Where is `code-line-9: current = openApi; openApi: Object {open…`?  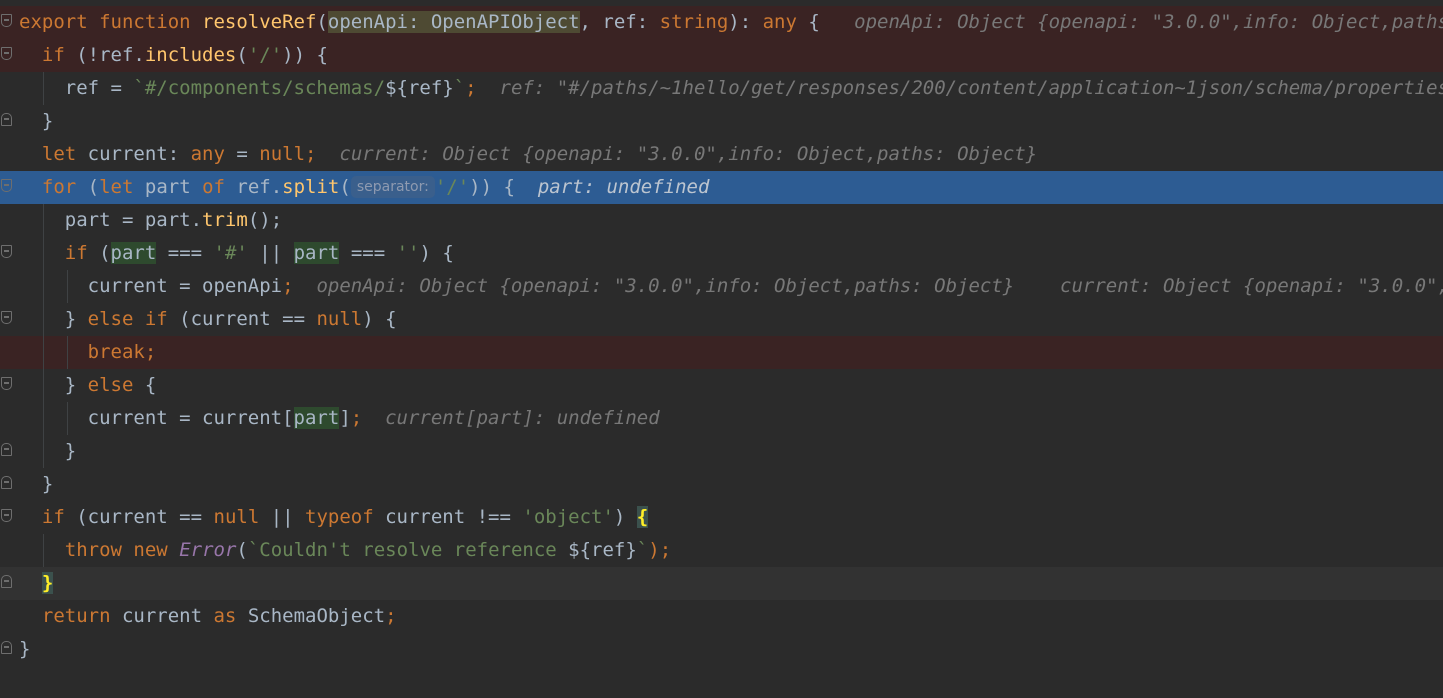
code-line-9: current = openApi; openApi: Object {open… is located at coordinates (721, 286).